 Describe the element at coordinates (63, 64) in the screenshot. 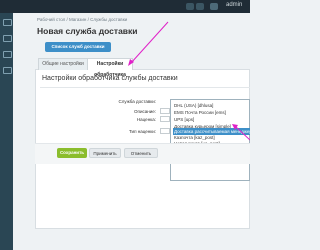

I see `tab-general-settings: Общие настройки` at that location.